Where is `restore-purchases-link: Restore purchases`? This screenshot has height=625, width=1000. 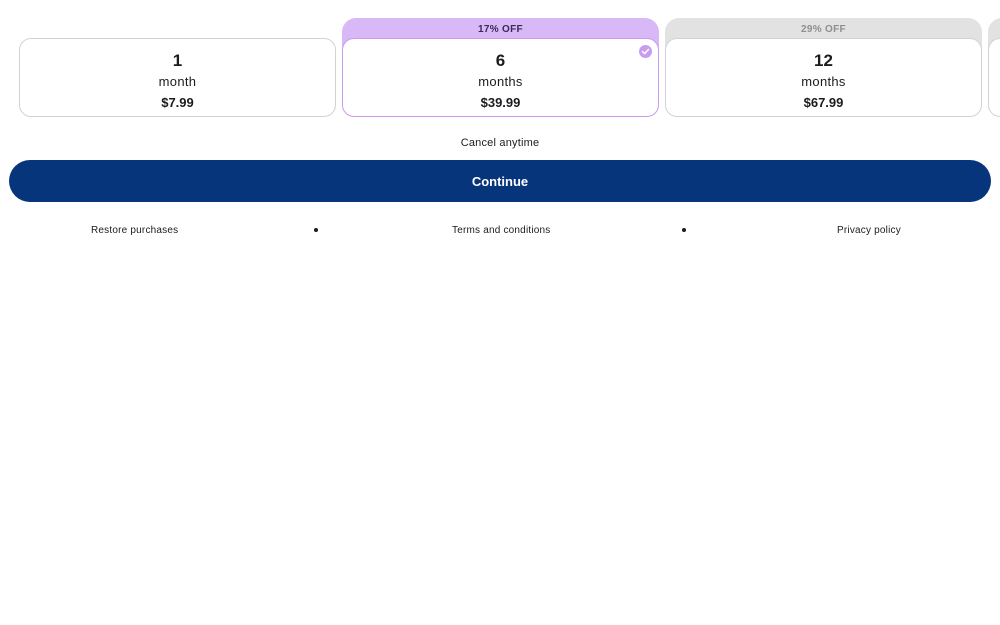 restore-purchases-link: Restore purchases is located at coordinates (134, 230).